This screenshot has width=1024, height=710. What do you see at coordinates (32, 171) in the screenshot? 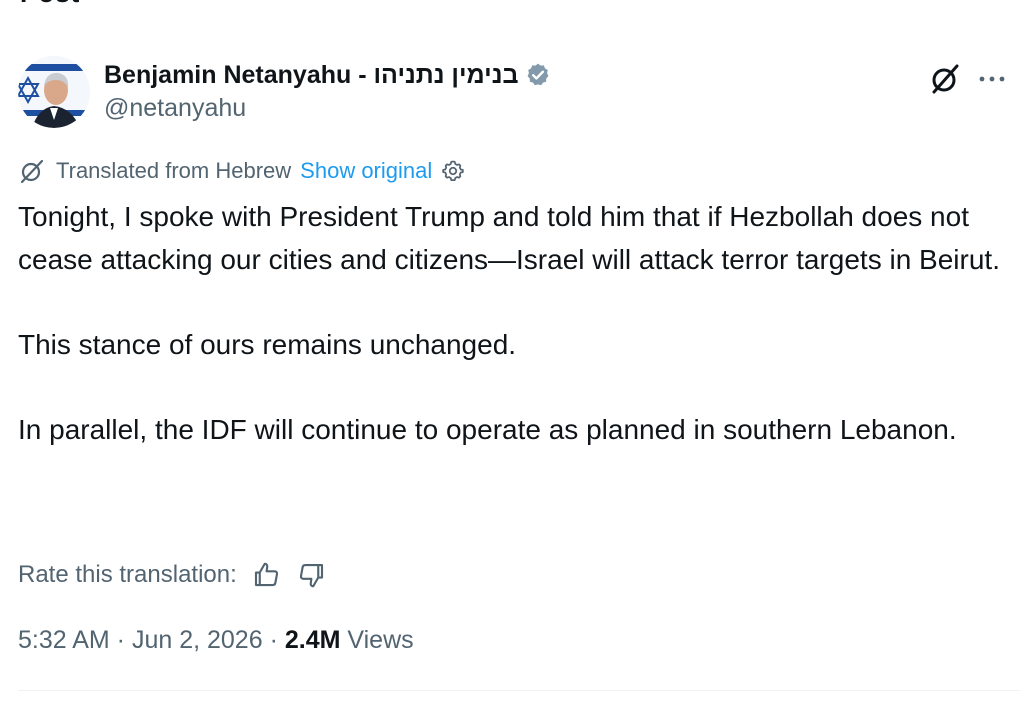
I see `grok-translate-icon` at bounding box center [32, 171].